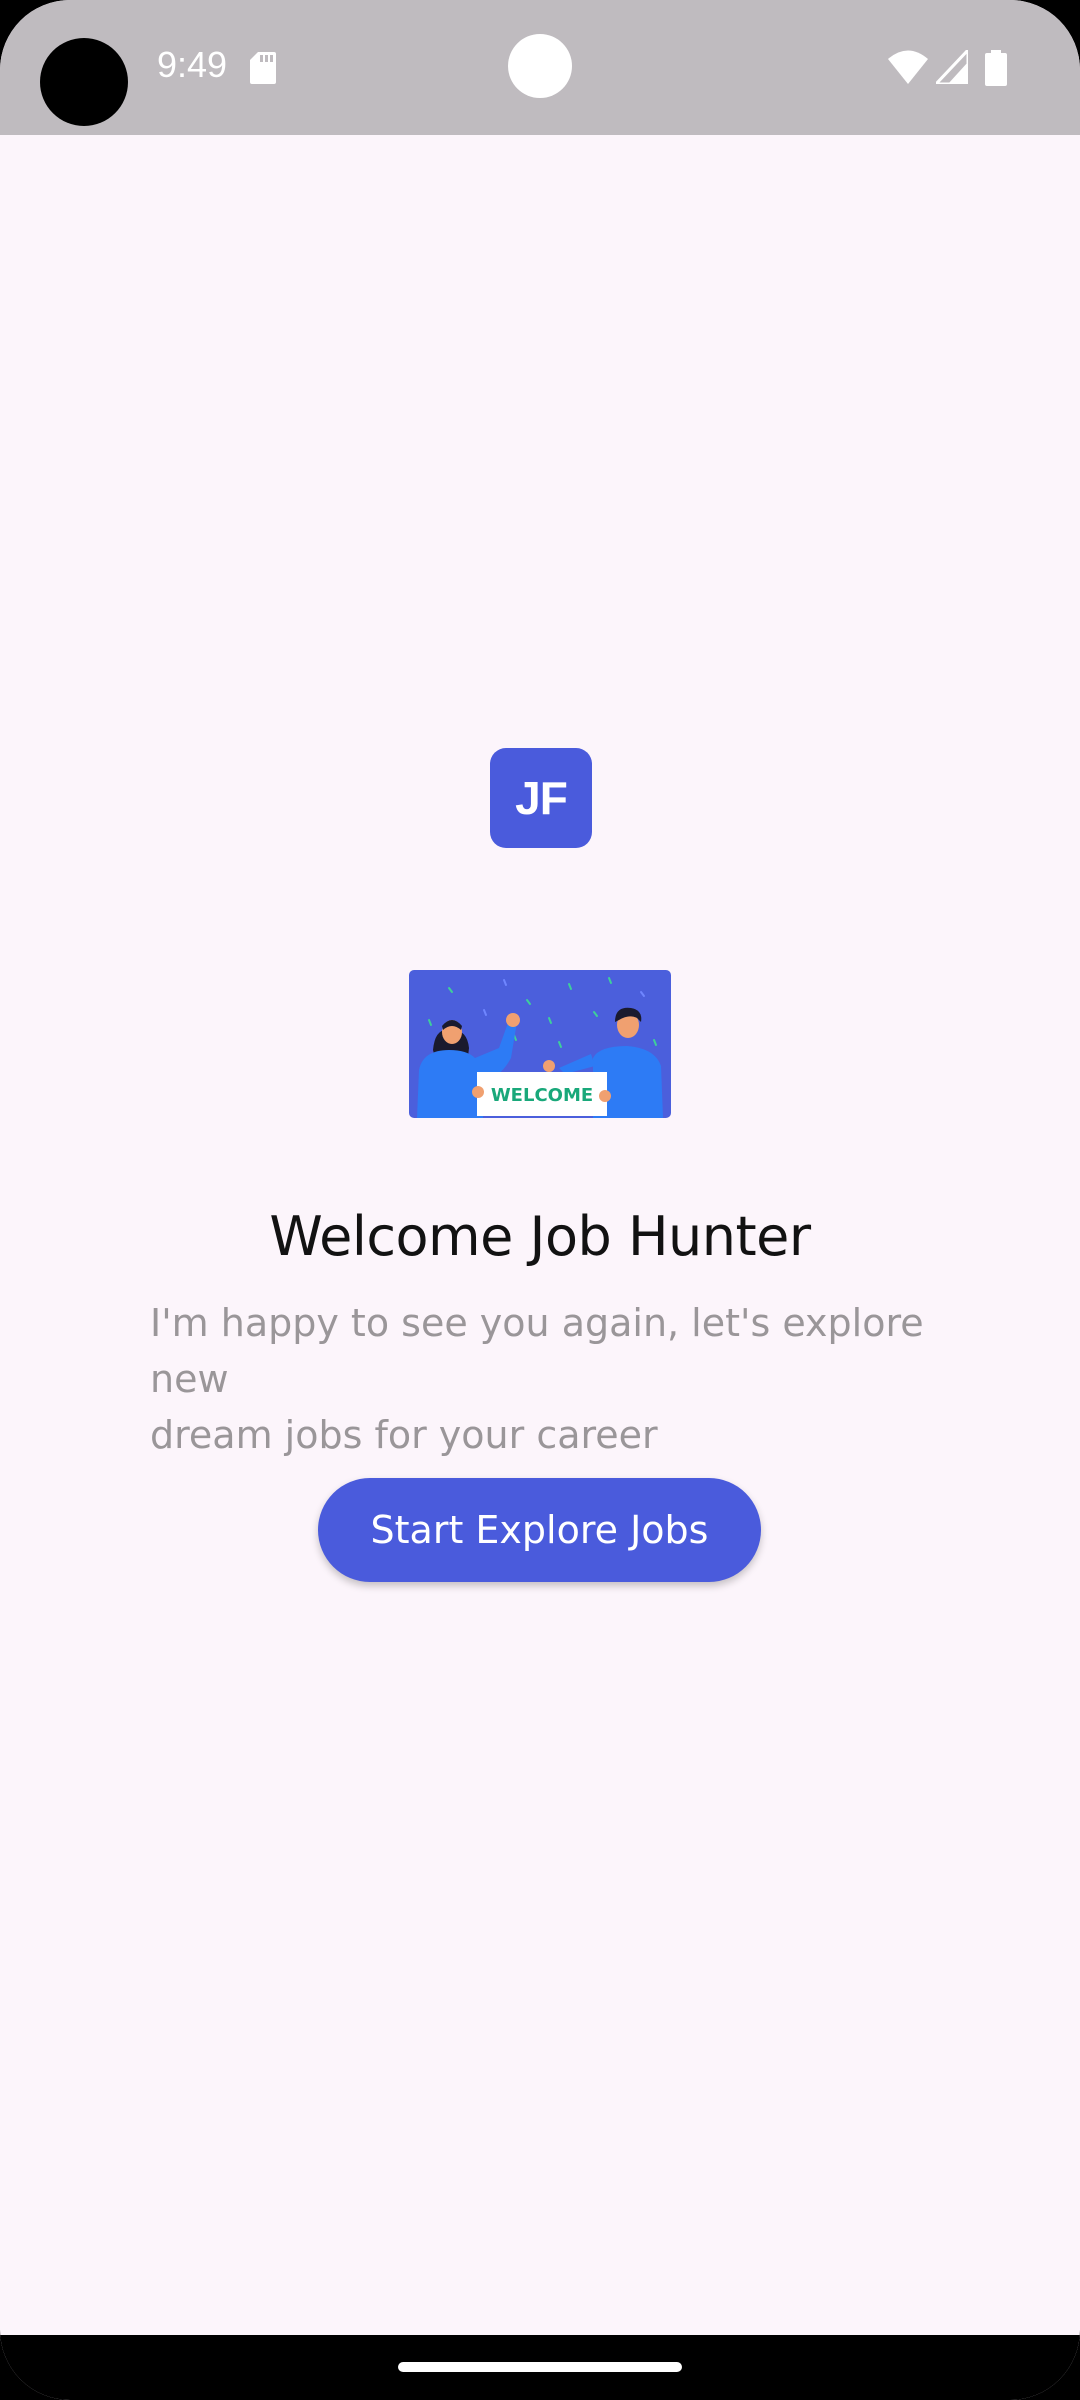  What do you see at coordinates (996, 68) in the screenshot?
I see `battery-icon` at bounding box center [996, 68].